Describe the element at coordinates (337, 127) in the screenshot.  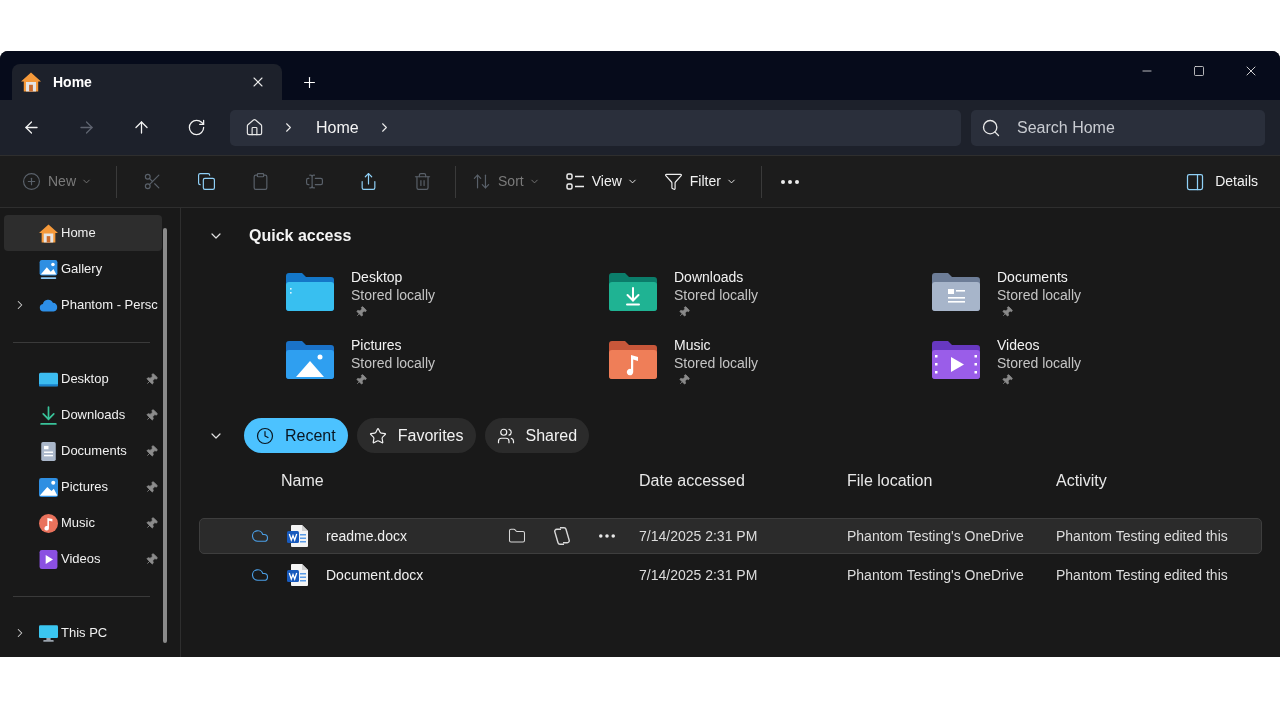
I see `breadcrumb-item: Home` at that location.